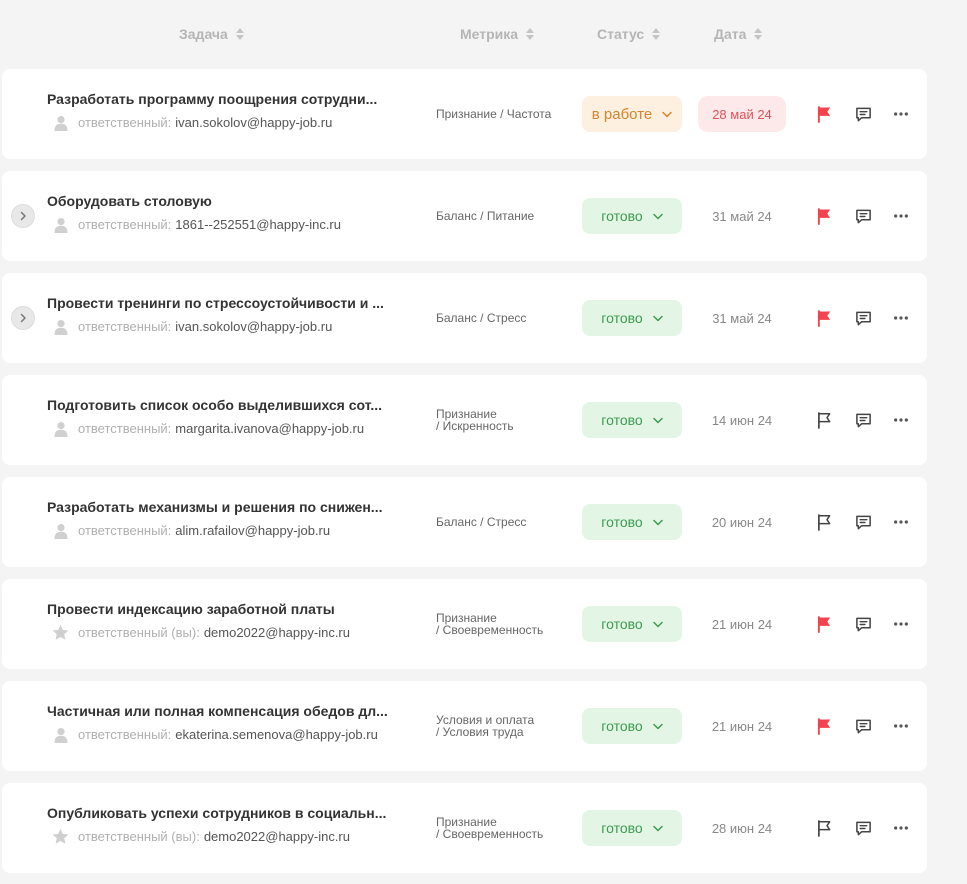 This screenshot has width=967, height=884. Describe the element at coordinates (254, 326) in the screenshot. I see `assignee-email: ivan.sokolov@happy-job.ru` at that location.